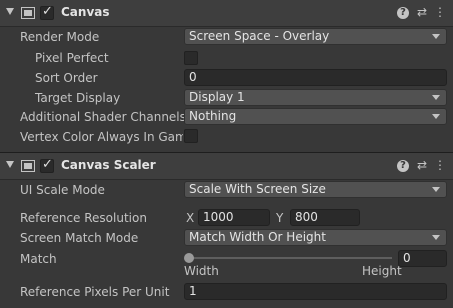 This screenshot has height=308, width=453. Describe the element at coordinates (193, 291) in the screenshot. I see `reference-pixels-per-unit-value: 1` at that location.